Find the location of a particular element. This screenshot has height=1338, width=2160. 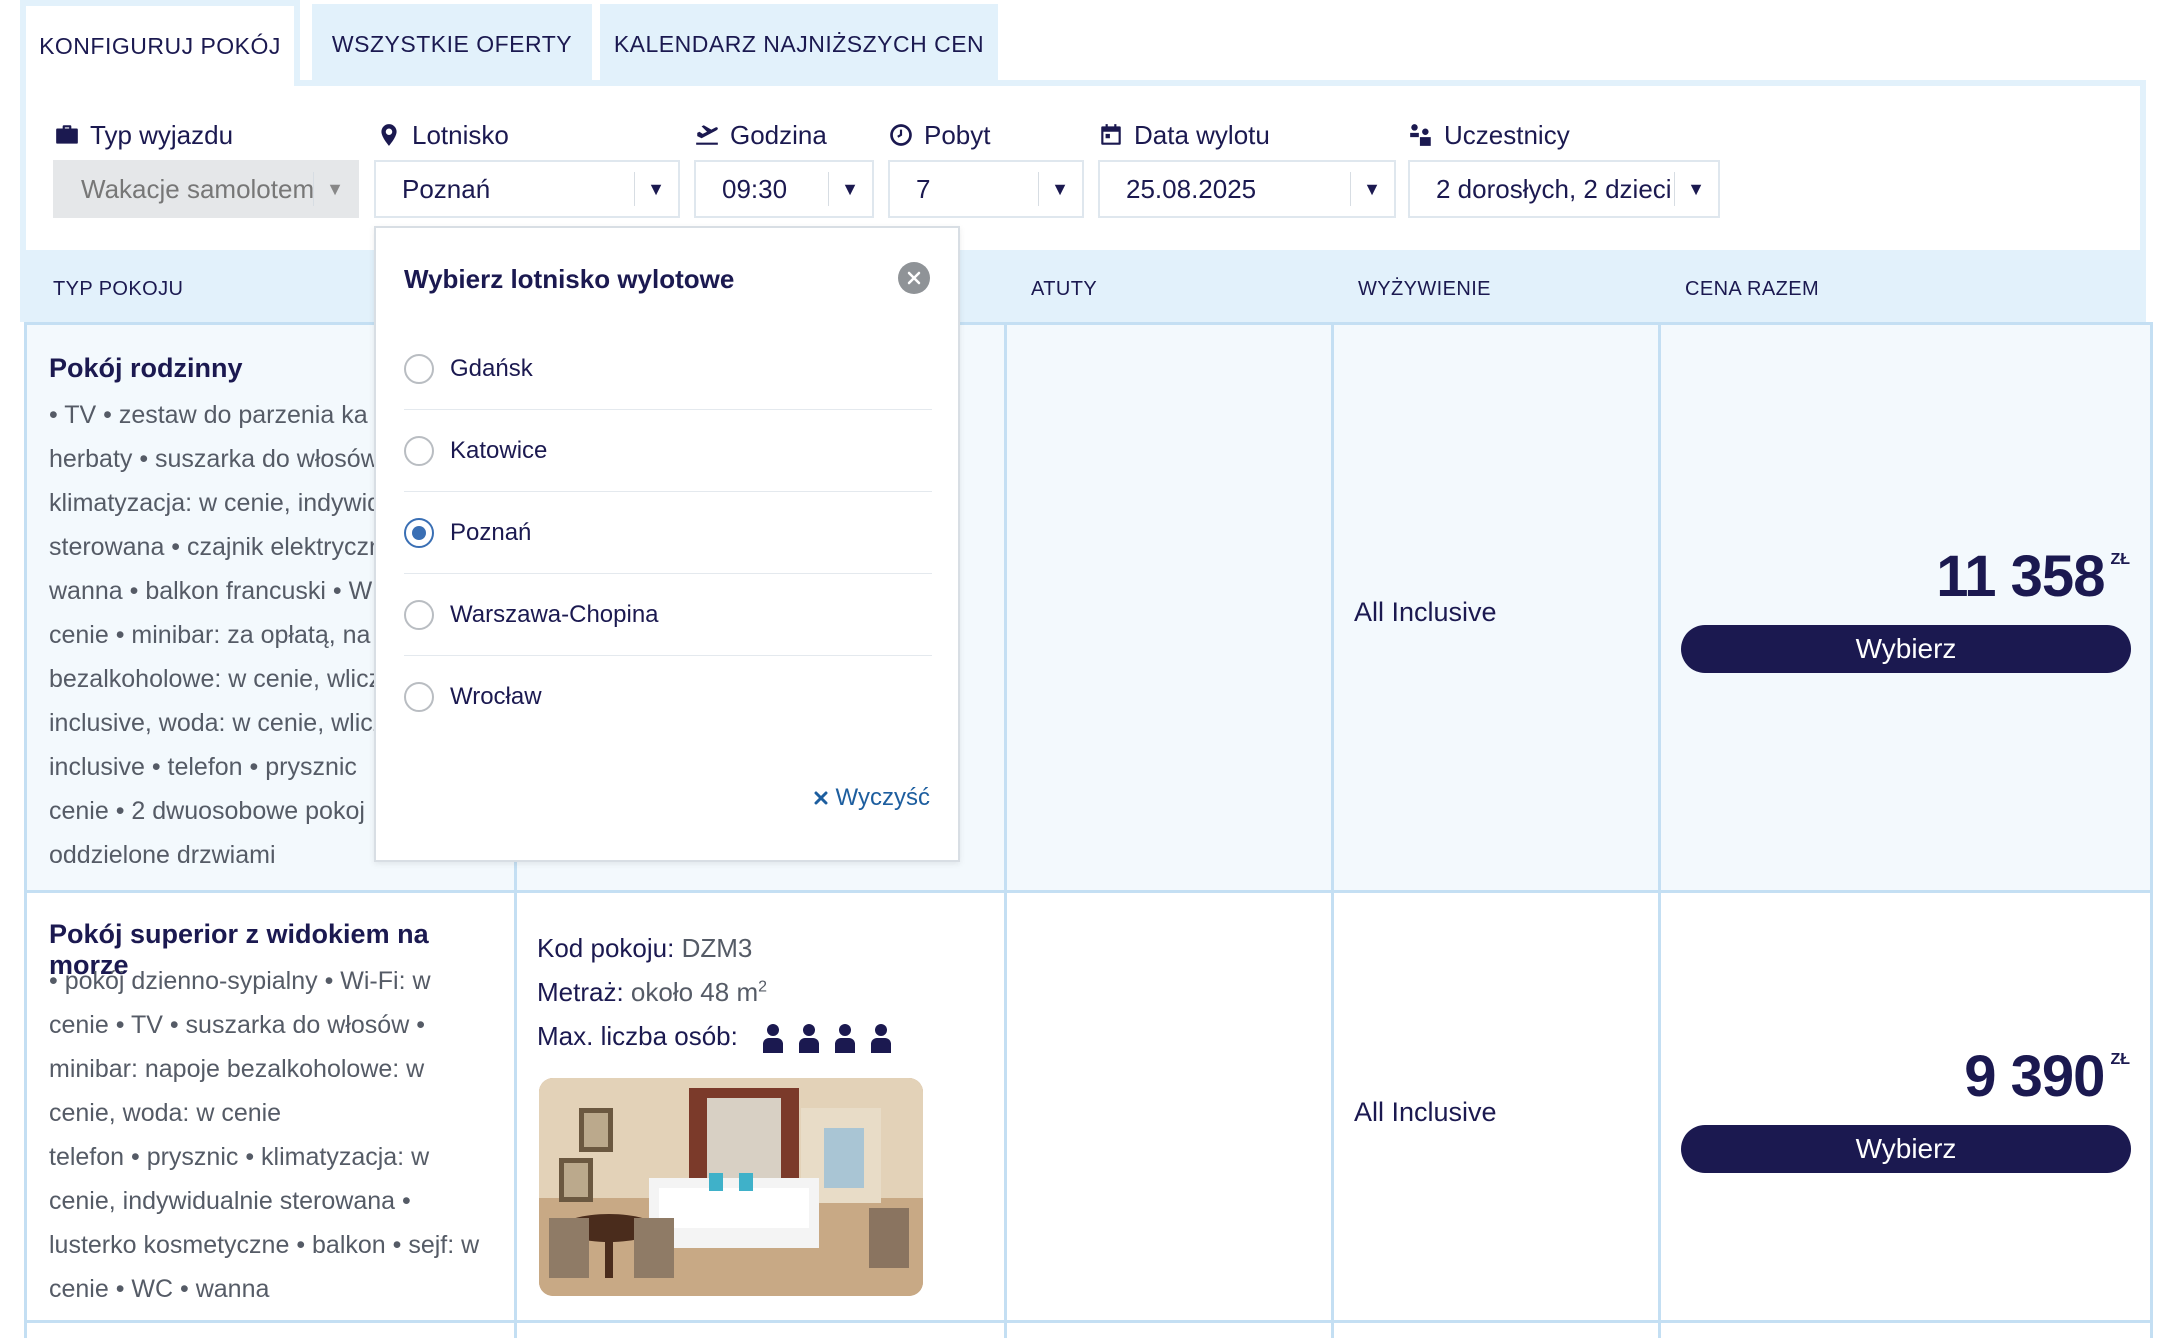

airport-select: Poznań ▼ is located at coordinates (527, 189).